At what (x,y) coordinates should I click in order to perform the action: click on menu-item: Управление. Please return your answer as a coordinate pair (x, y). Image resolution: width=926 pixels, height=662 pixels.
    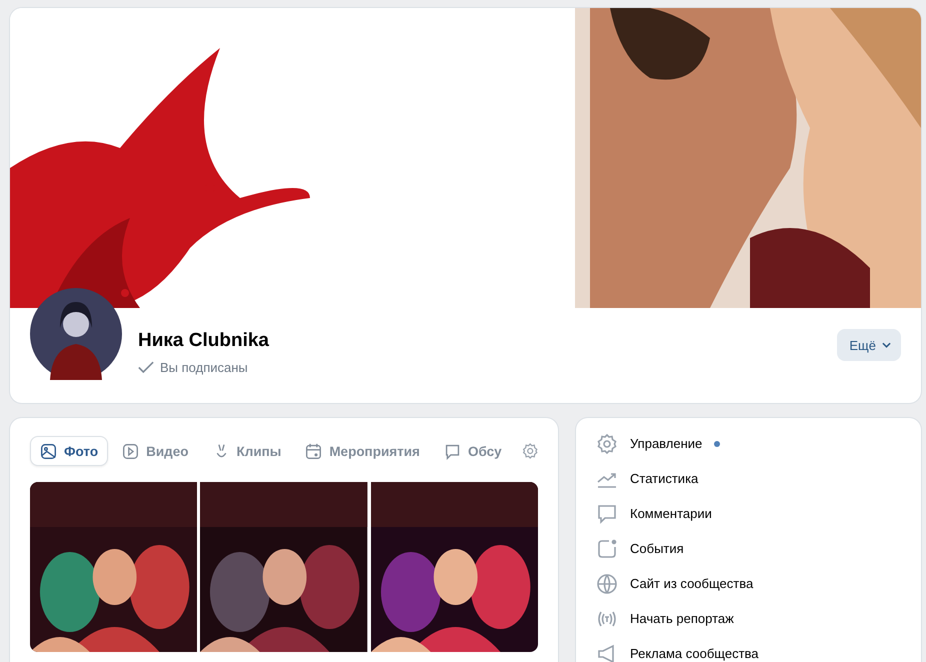
    Looking at the image, I should click on (748, 443).